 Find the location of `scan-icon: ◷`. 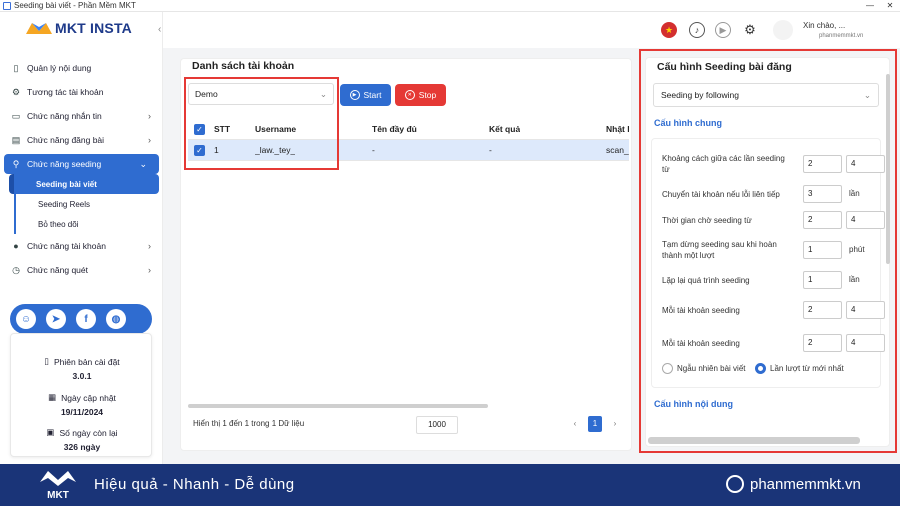

scan-icon: ◷ is located at coordinates (16, 269).